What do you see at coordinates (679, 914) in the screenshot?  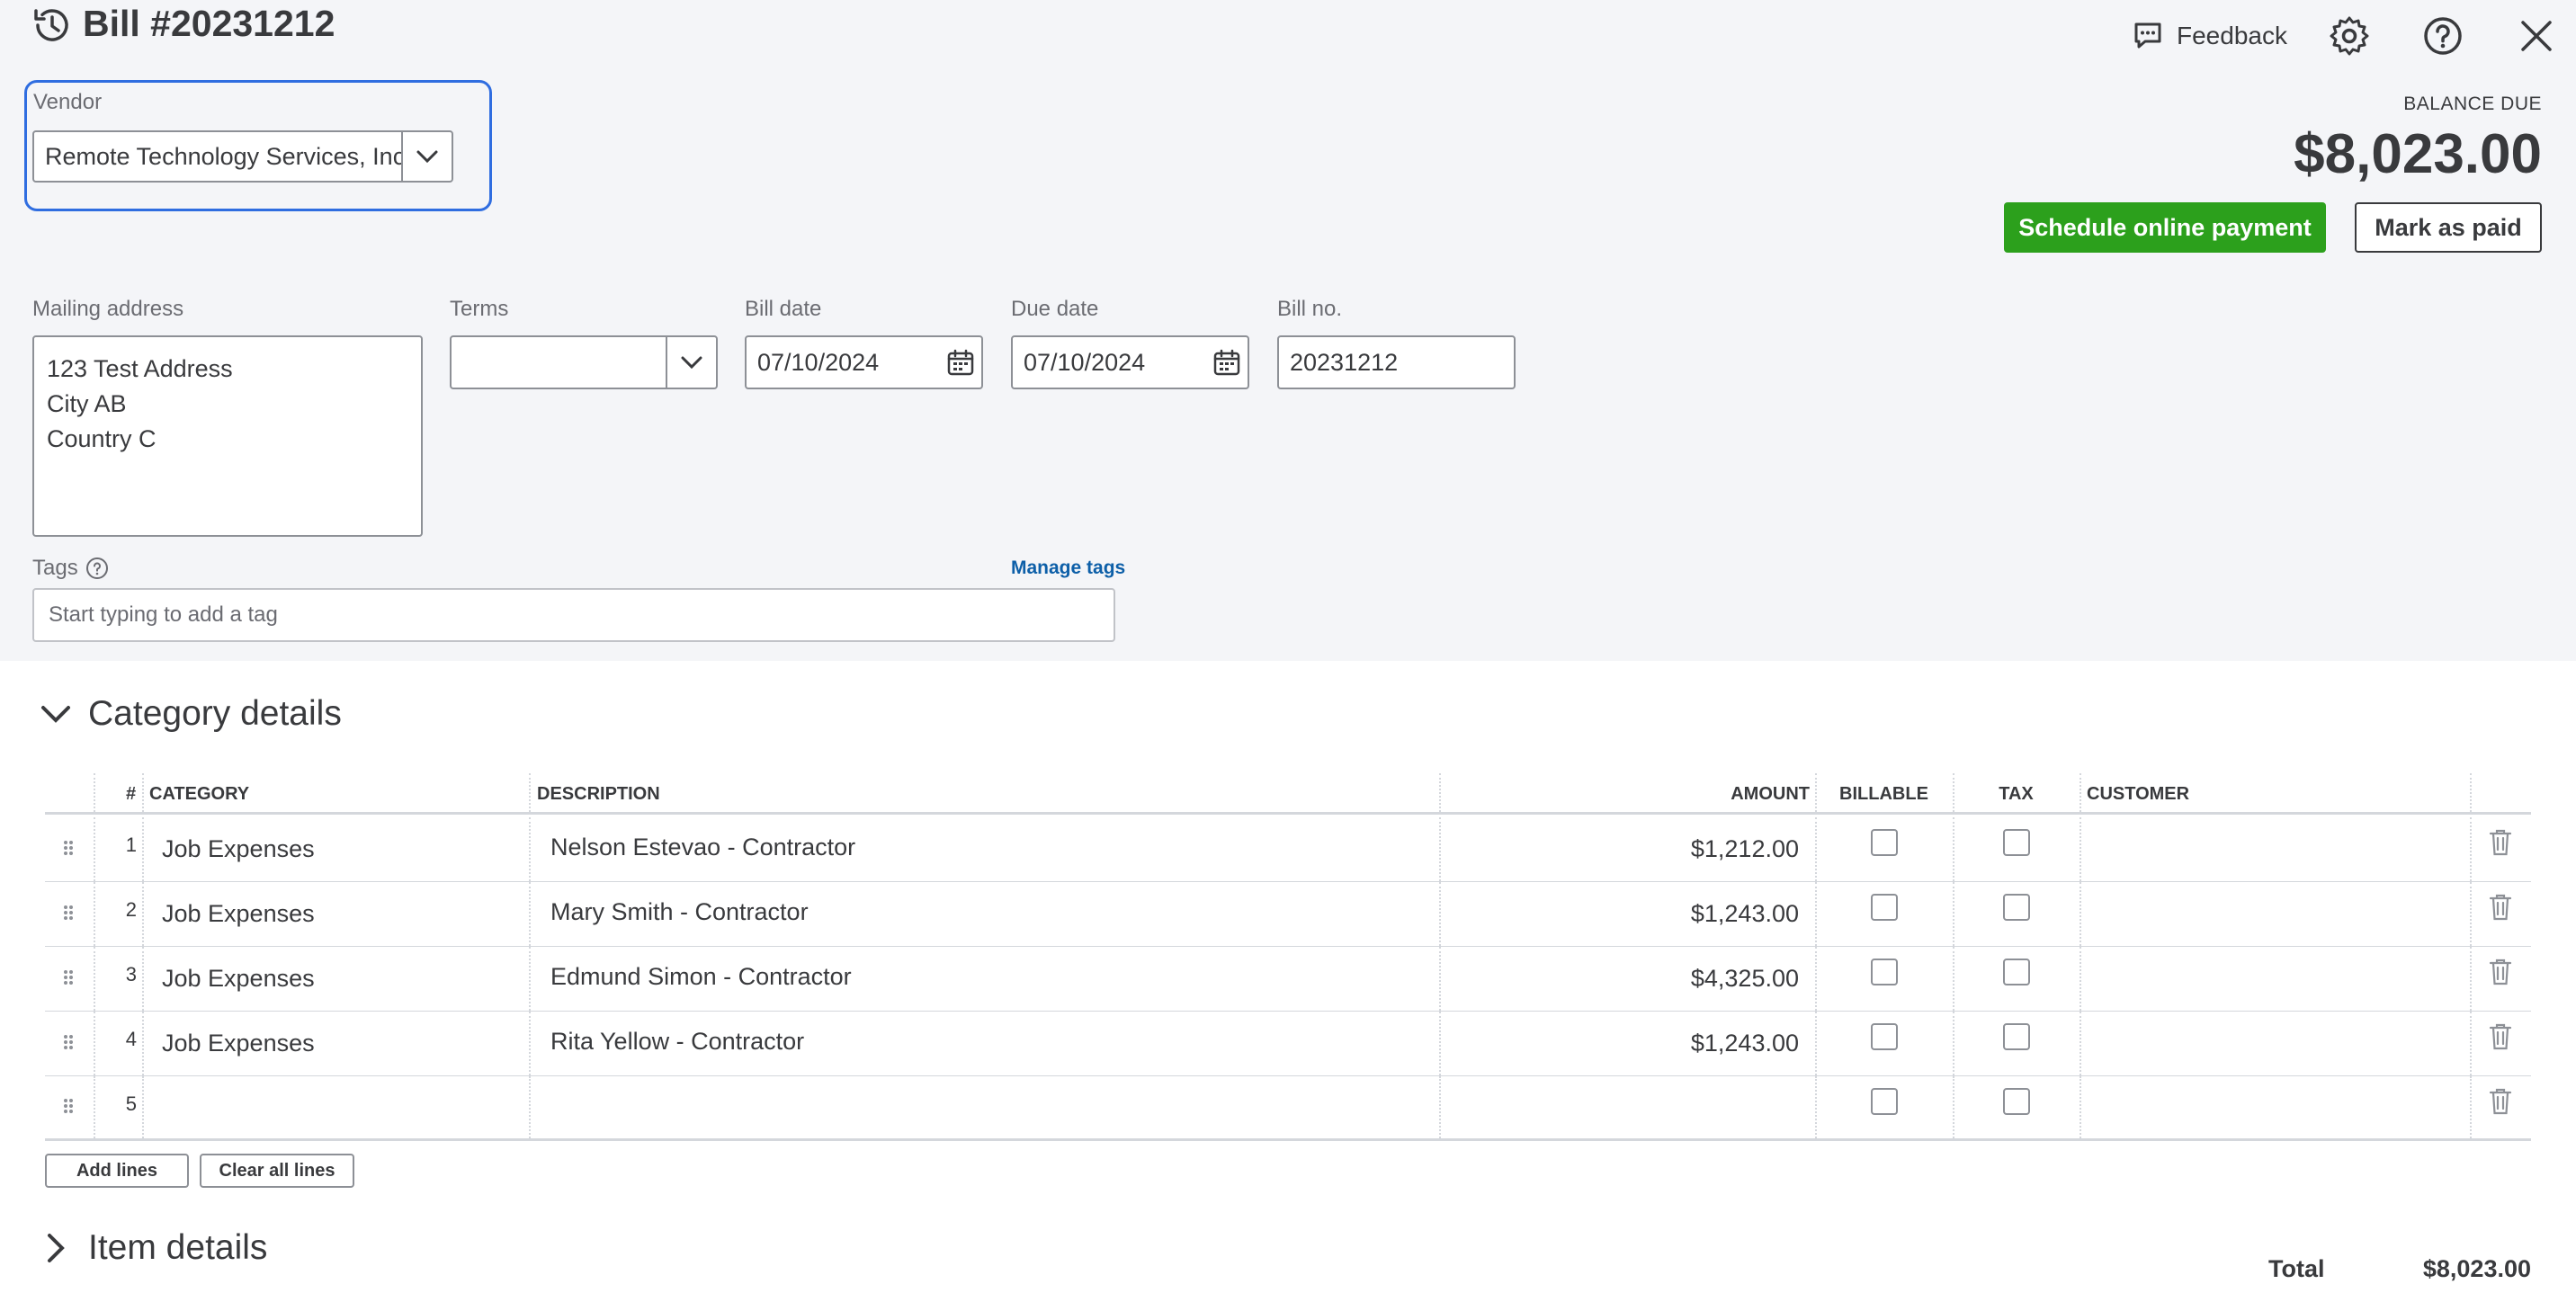 I see `row-description: Mary Smith - Contractor` at bounding box center [679, 914].